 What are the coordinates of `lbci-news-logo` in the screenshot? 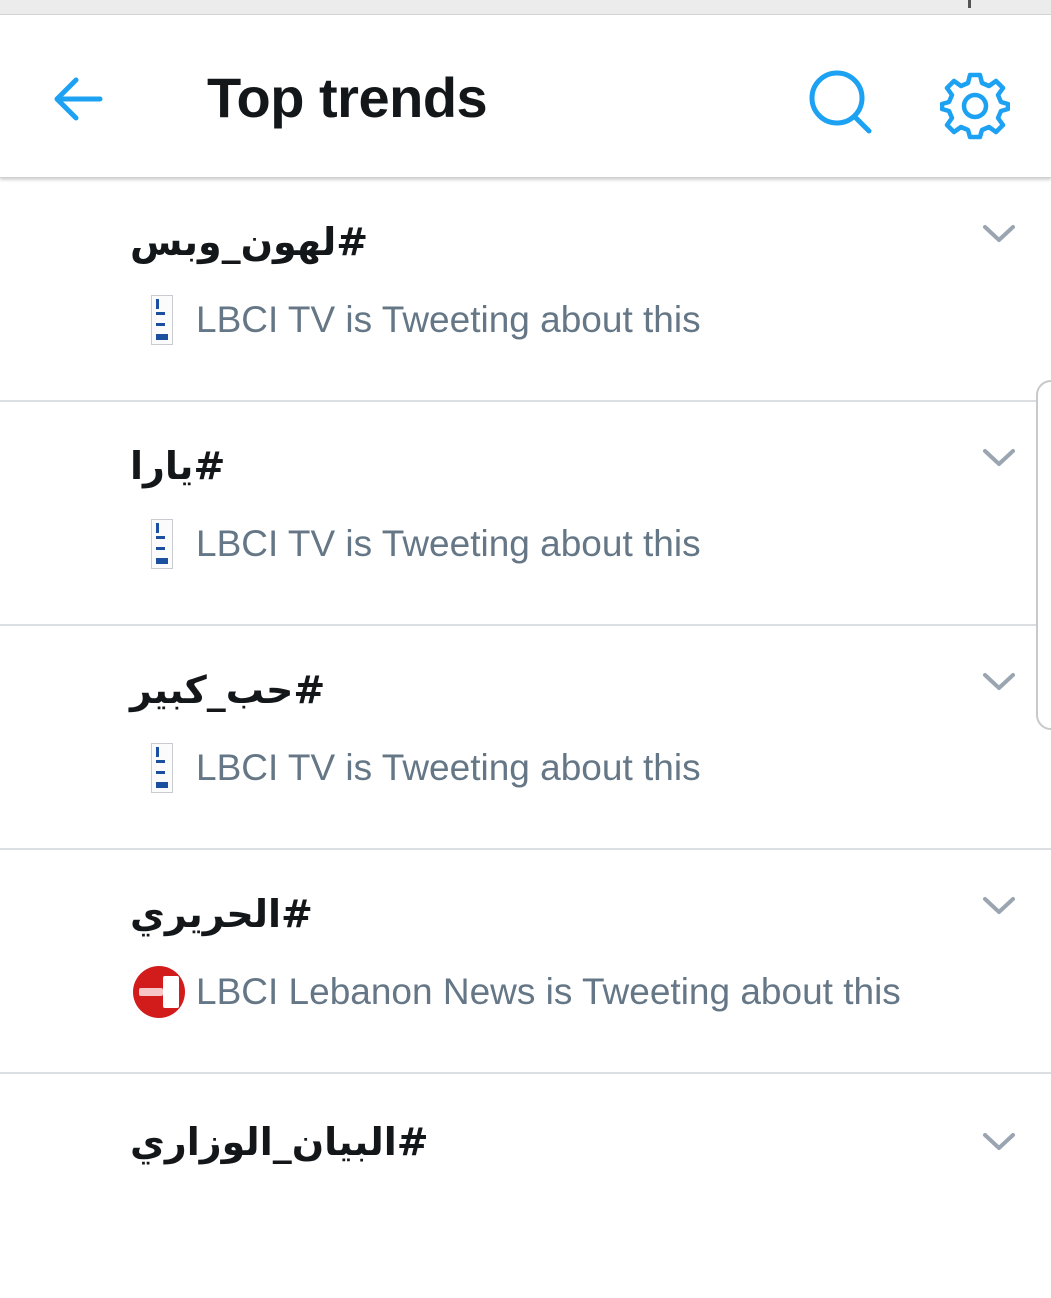 It's located at (159, 992).